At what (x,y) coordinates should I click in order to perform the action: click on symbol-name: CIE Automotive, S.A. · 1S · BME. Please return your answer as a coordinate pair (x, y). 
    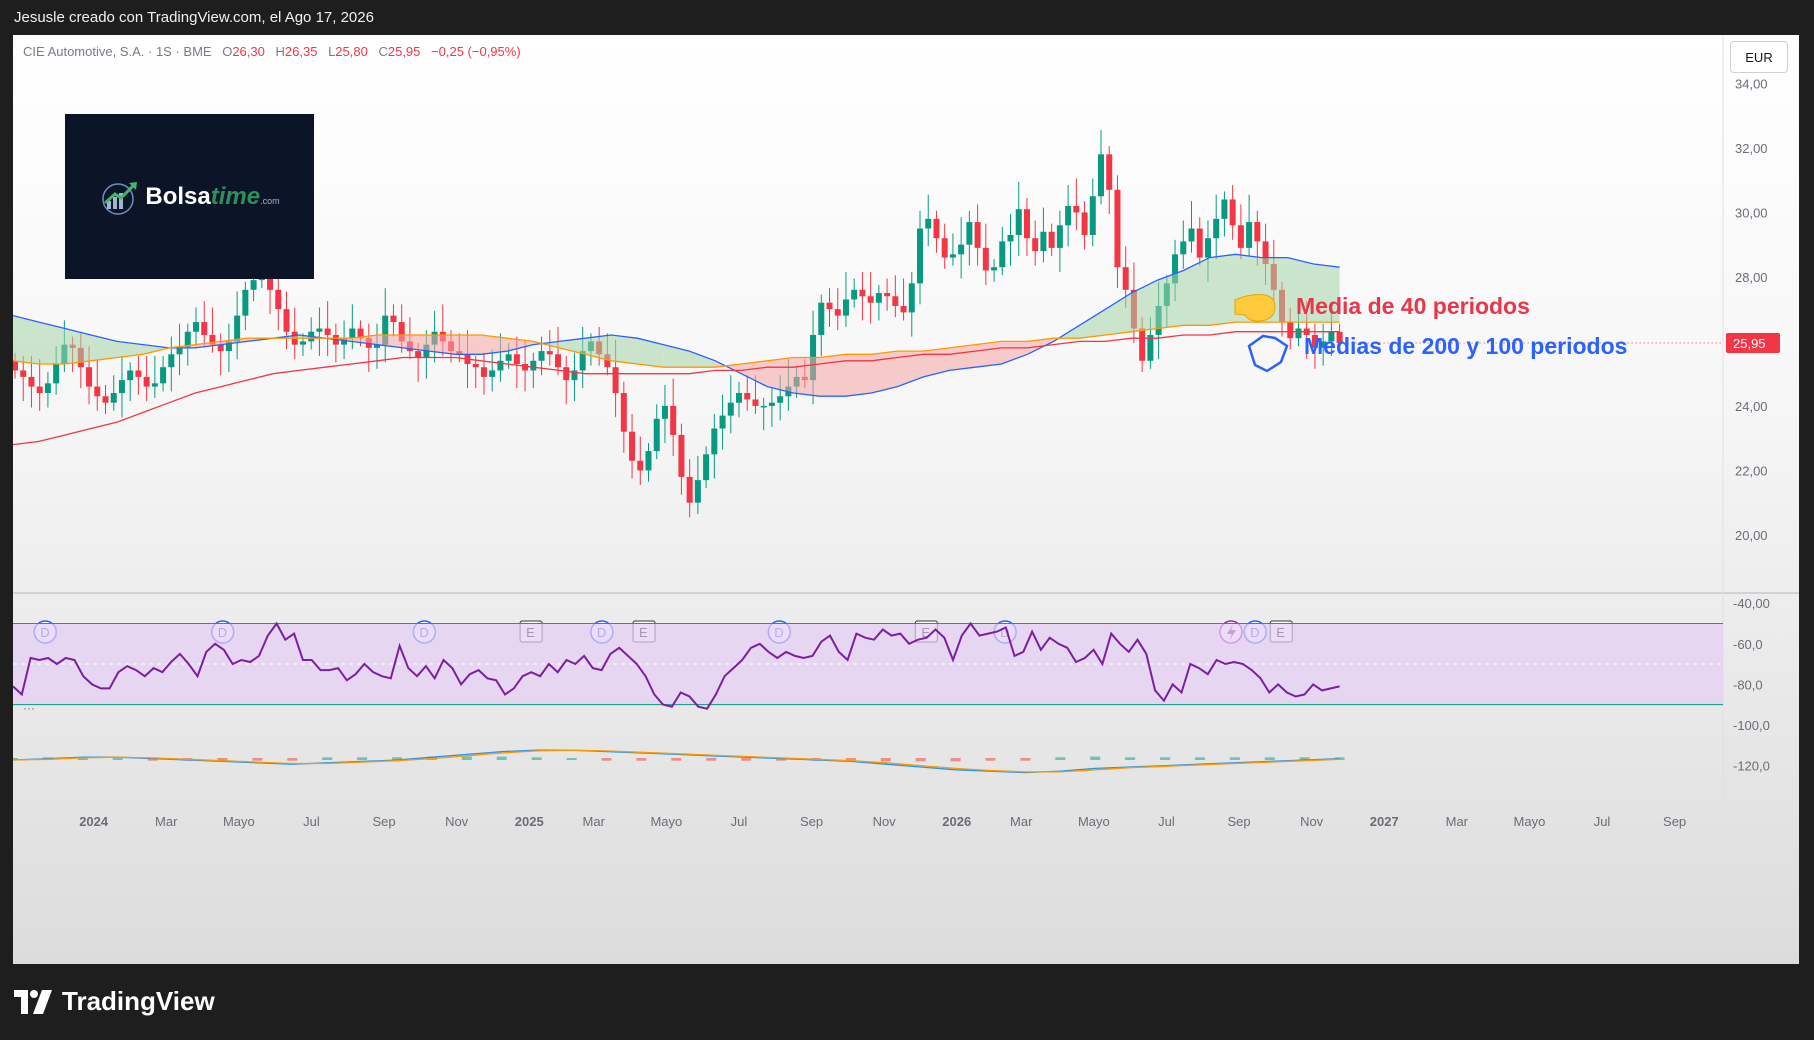
    Looking at the image, I should click on (117, 51).